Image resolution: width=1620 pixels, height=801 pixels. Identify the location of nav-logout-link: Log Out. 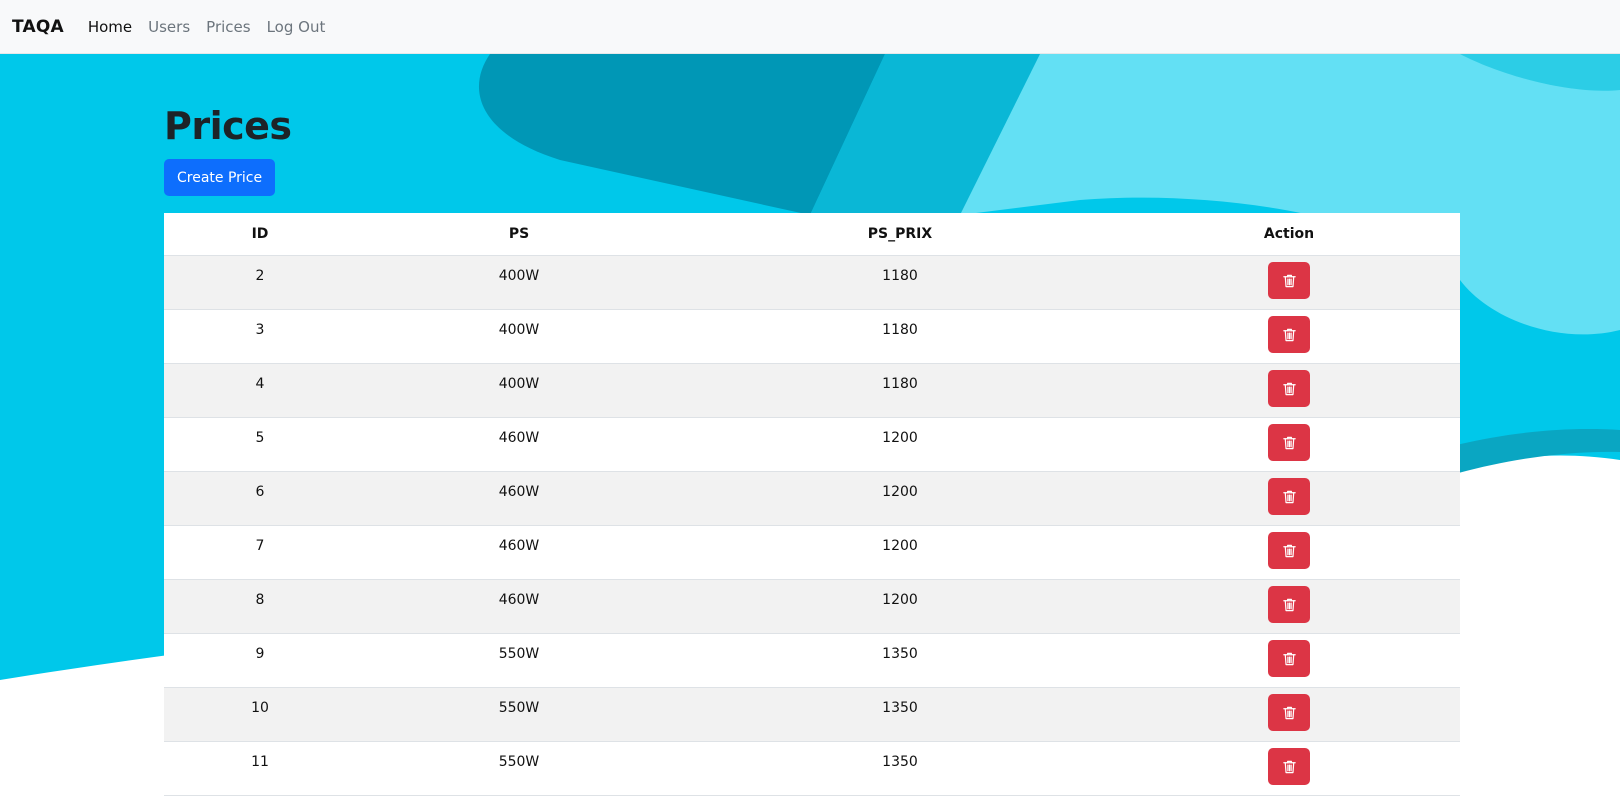
(296, 27).